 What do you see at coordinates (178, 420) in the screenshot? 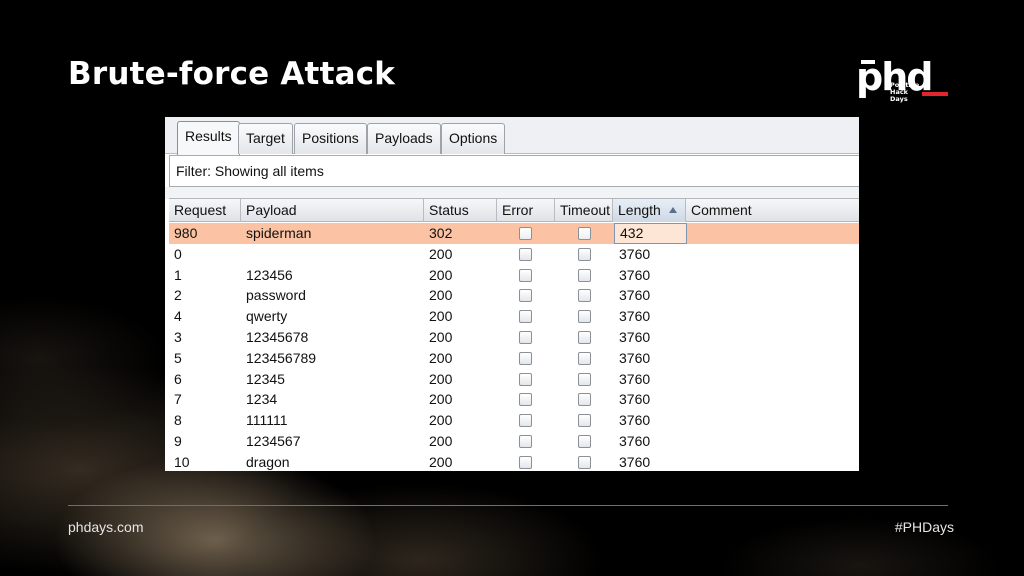
I see `cell-request: 8` at bounding box center [178, 420].